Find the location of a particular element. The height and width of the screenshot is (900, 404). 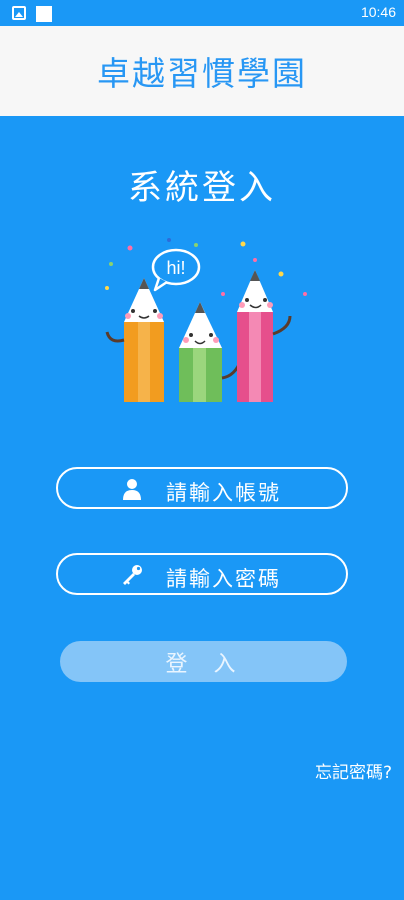

account-placeholder: 請輸入帳號 is located at coordinates (223, 493).